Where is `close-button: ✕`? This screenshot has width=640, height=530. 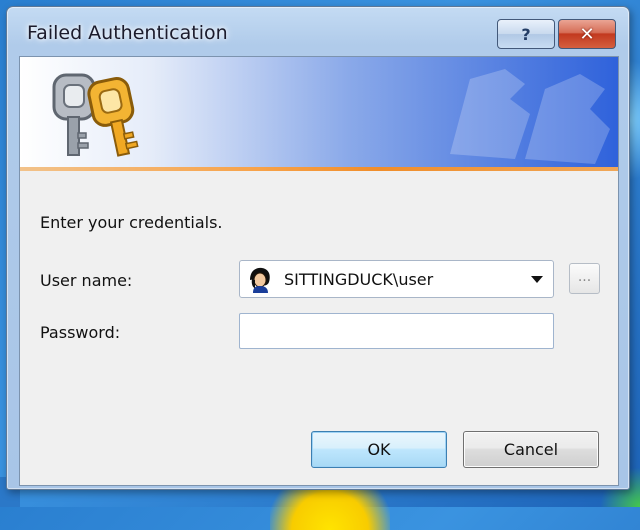
close-button: ✕ is located at coordinates (587, 34).